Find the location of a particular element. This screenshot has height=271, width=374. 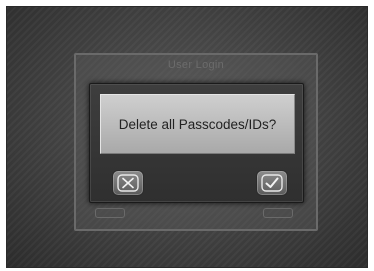

cancel-button is located at coordinates (128, 183).